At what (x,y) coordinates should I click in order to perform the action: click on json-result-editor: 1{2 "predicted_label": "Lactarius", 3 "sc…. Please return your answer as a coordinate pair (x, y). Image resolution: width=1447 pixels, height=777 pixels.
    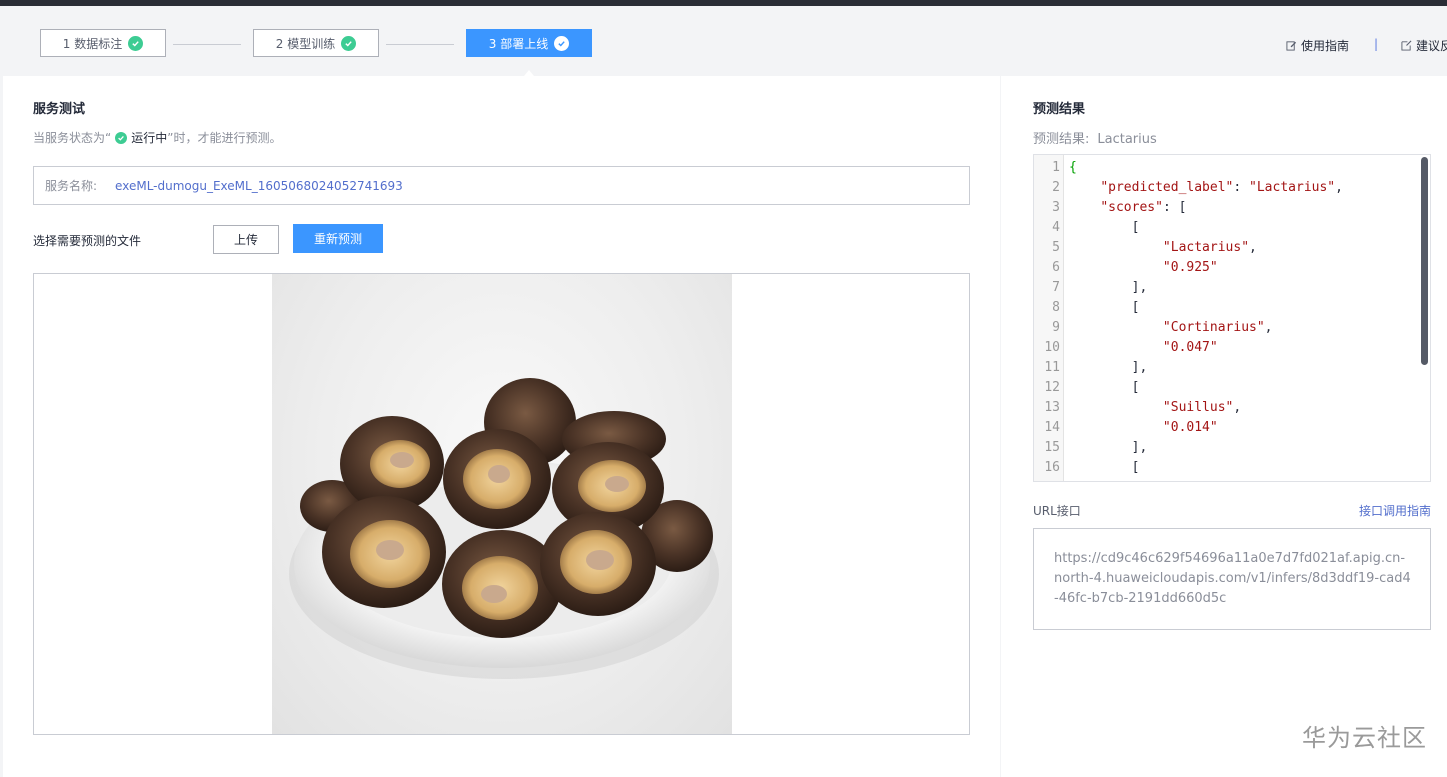
    Looking at the image, I should click on (1232, 318).